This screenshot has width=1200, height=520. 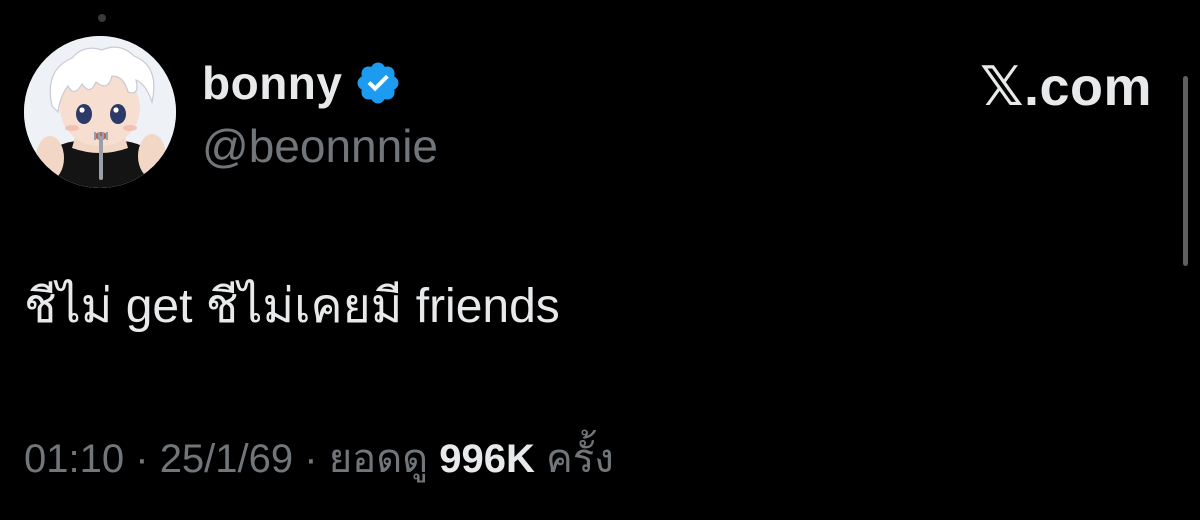 I want to click on author-name-row: bonny, so click(x=302, y=83).